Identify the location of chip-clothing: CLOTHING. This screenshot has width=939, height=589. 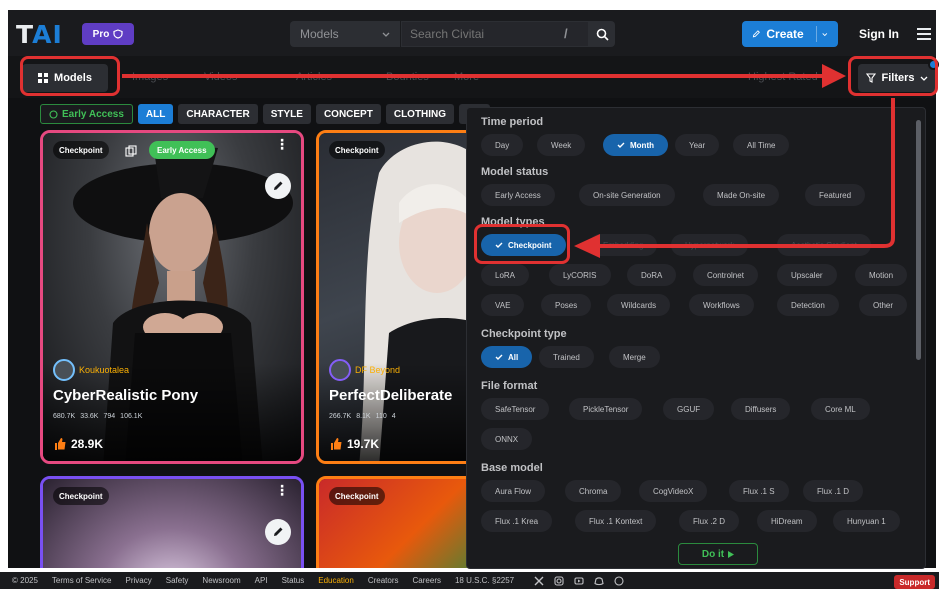
(420, 114).